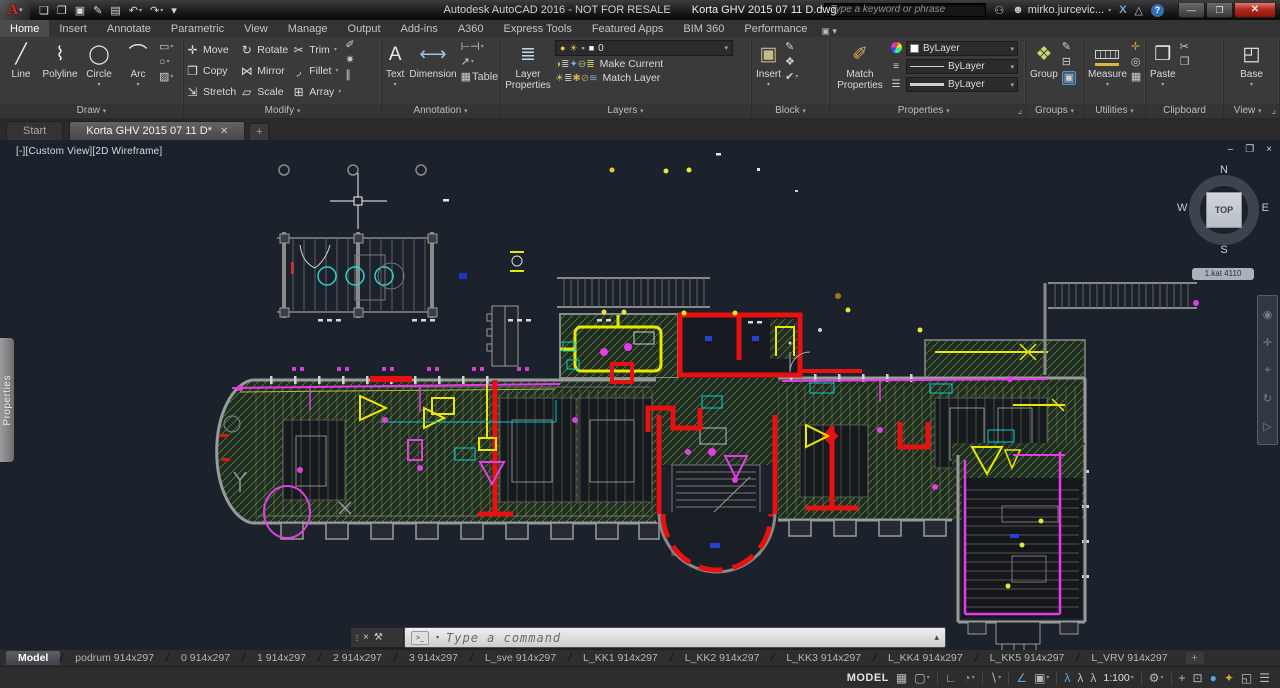 The image size is (1280, 688). I want to click on layout-tab-l-kk1-914x297: L_KK1 914x297, so click(620, 658).